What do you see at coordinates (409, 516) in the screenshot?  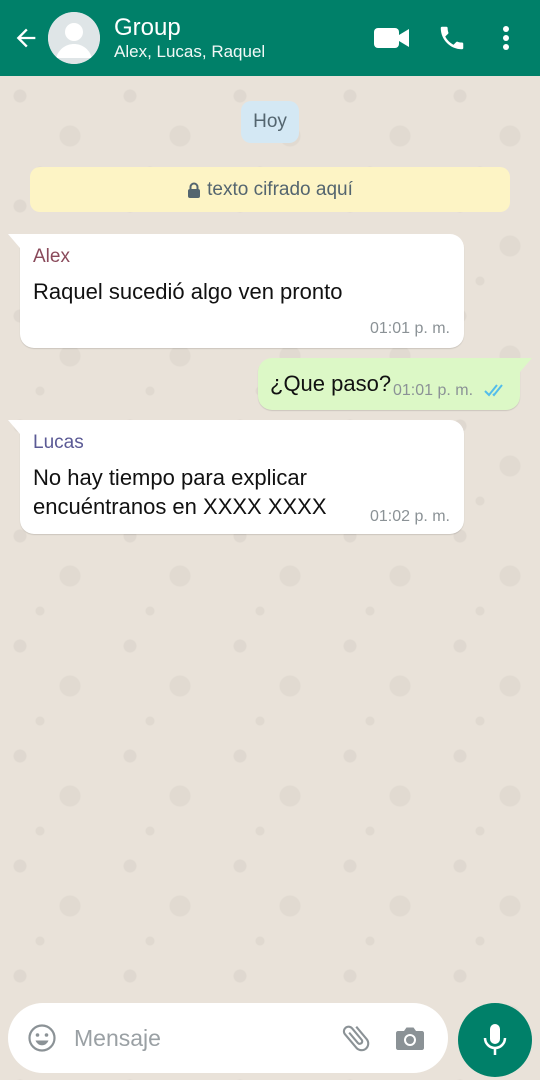 I see `message-time: 01:02 p. m.` at bounding box center [409, 516].